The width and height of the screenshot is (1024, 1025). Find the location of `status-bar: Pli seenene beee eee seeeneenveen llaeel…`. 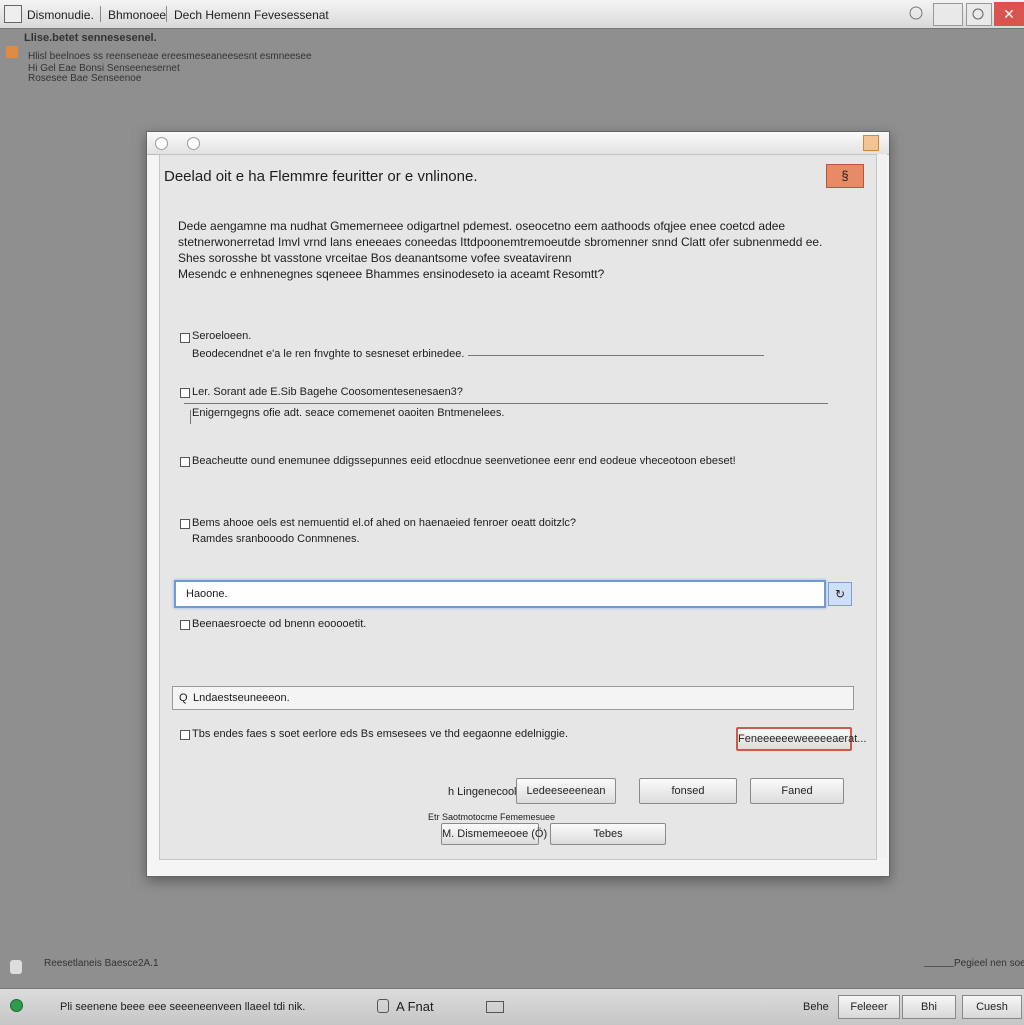

status-bar: Pli seenene beee eee seeeneenveen llaeel… is located at coordinates (512, 1006).